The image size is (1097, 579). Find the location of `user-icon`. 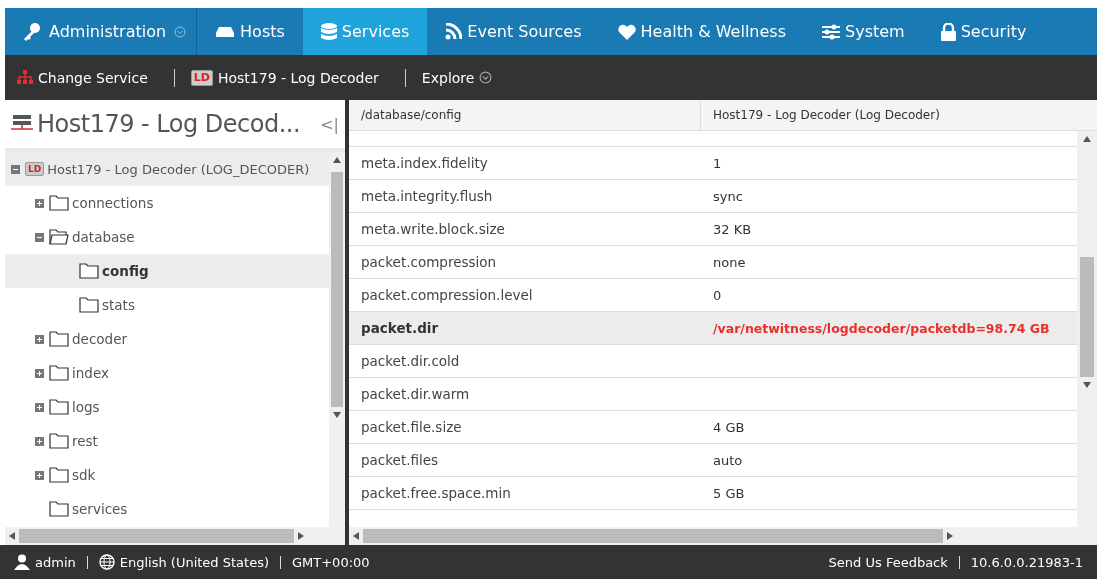

user-icon is located at coordinates (22, 562).